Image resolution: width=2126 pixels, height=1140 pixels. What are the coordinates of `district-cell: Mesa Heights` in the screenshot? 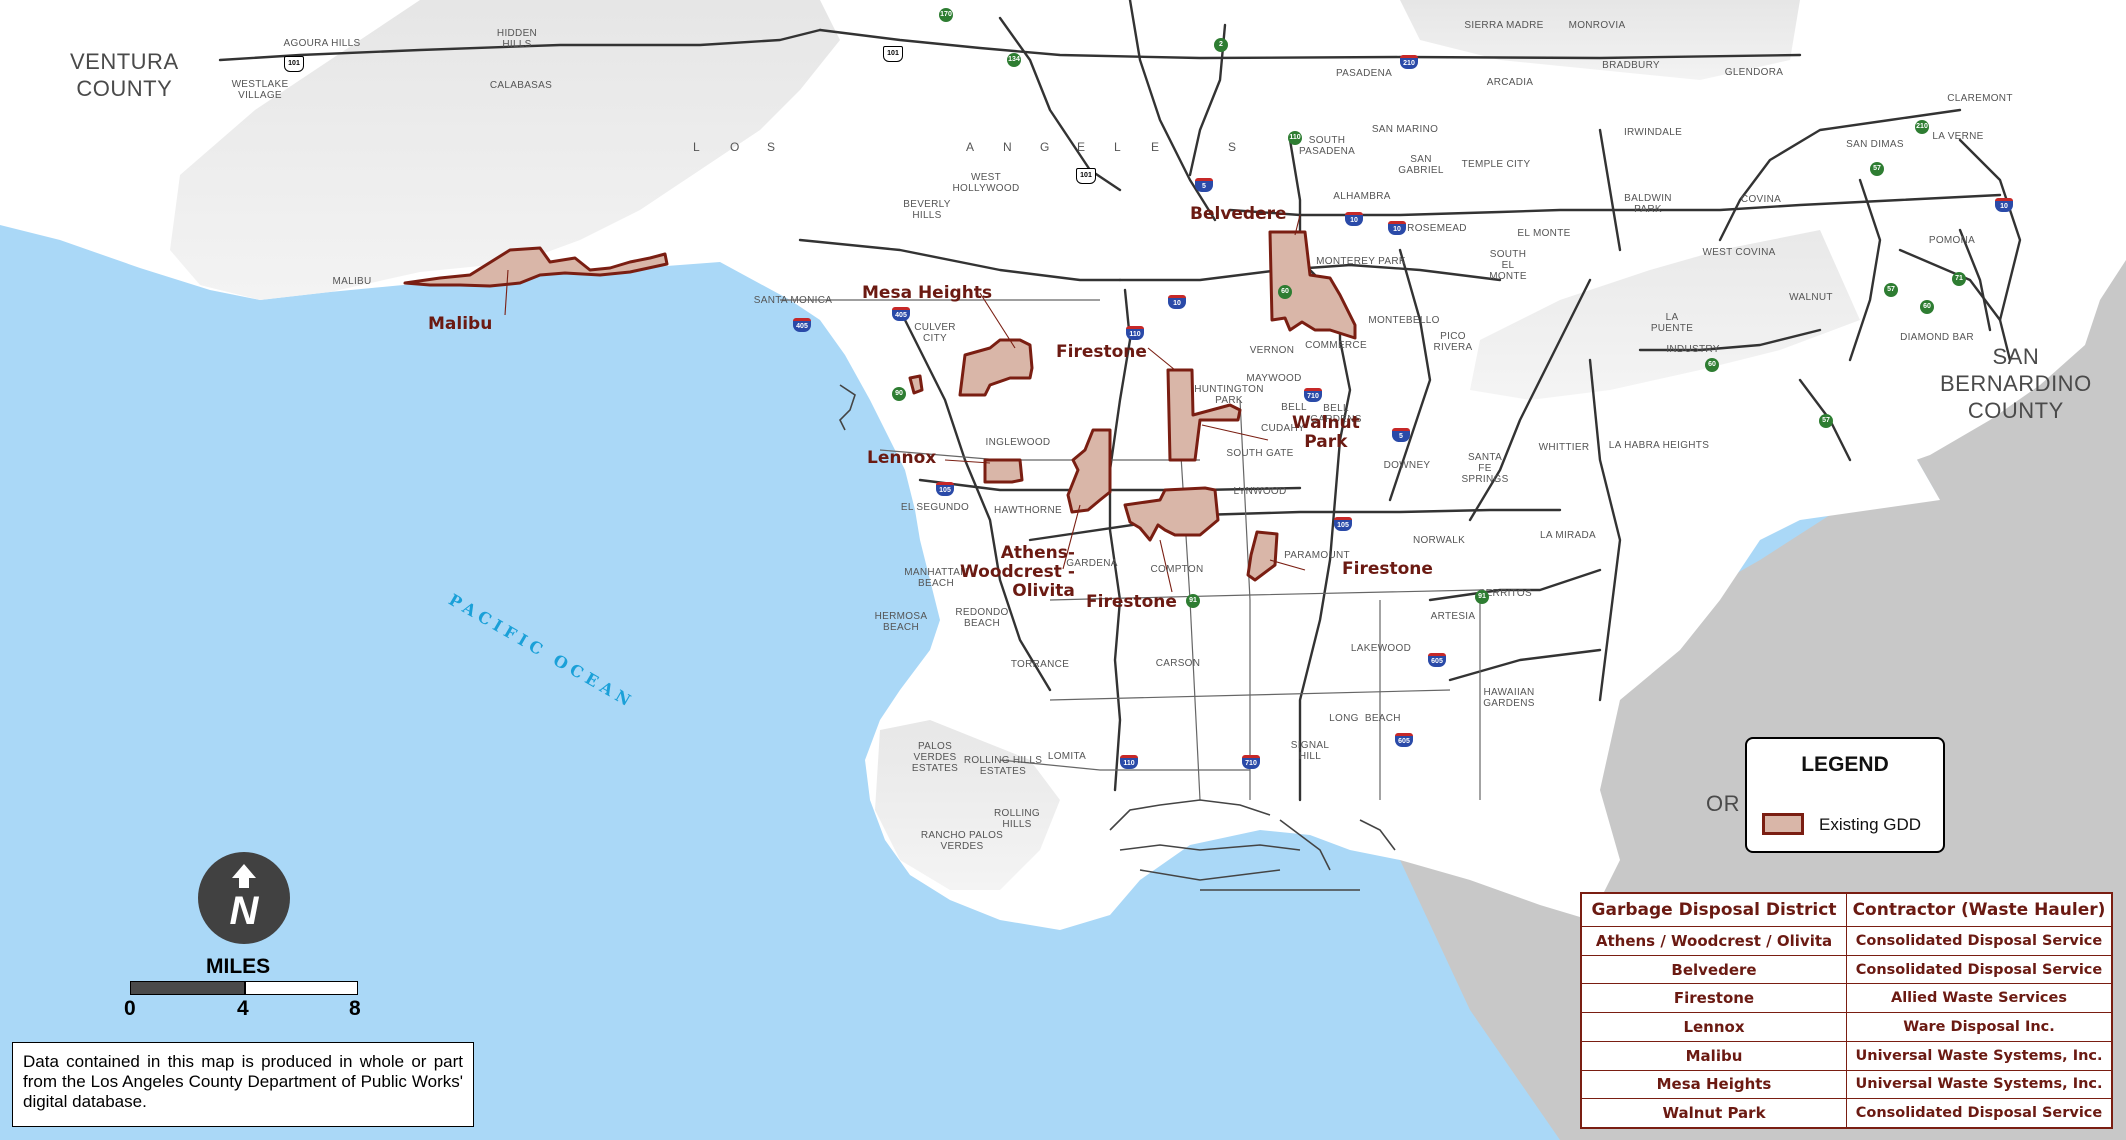 It's located at (1713, 1084).